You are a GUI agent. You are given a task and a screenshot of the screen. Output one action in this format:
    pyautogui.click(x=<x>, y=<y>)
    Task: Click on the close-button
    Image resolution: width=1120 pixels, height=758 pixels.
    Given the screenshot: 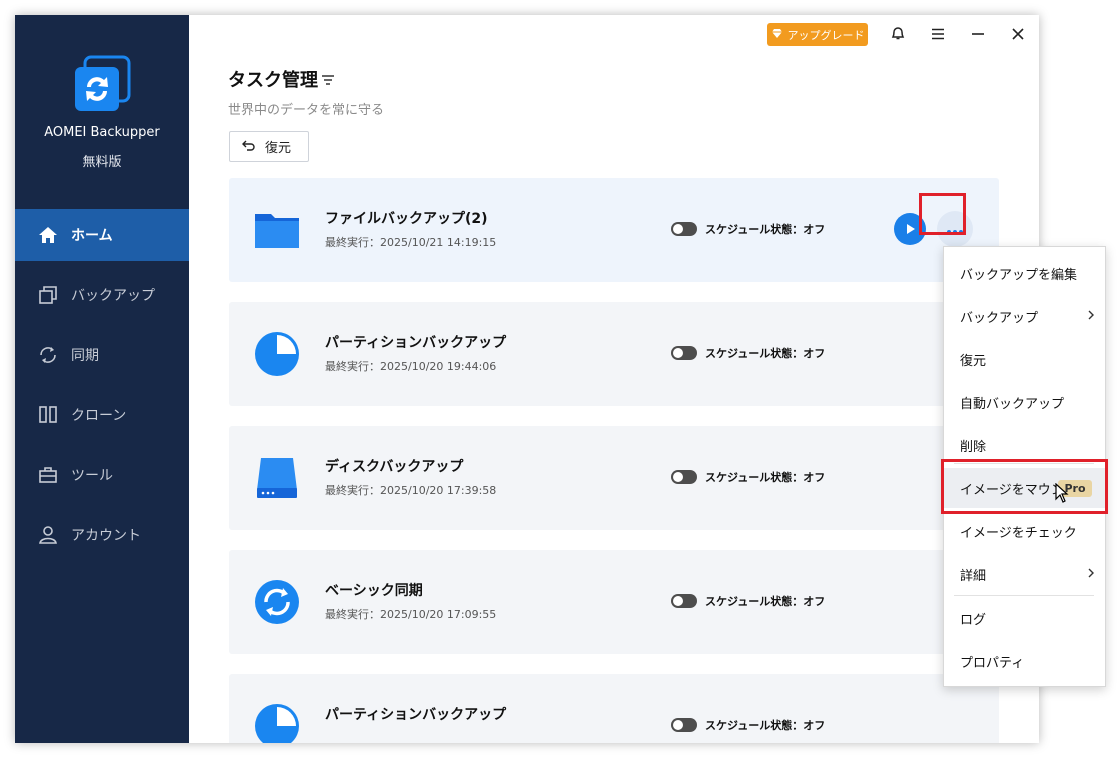 What is the action you would take?
    pyautogui.click(x=1018, y=35)
    